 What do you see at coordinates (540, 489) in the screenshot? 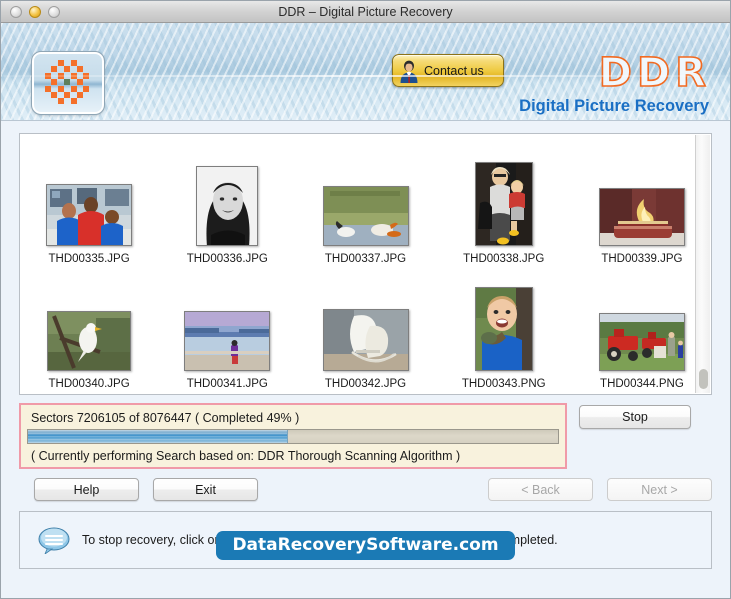
I see `back-button: < Back` at bounding box center [540, 489].